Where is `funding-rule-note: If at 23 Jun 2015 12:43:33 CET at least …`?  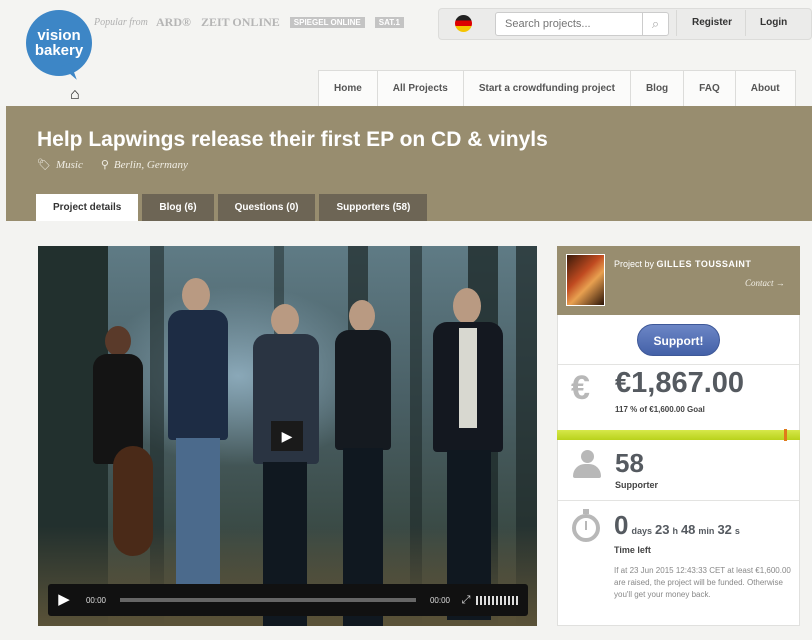
funding-rule-note: If at 23 Jun 2015 12:43:33 CET at least … is located at coordinates (702, 582).